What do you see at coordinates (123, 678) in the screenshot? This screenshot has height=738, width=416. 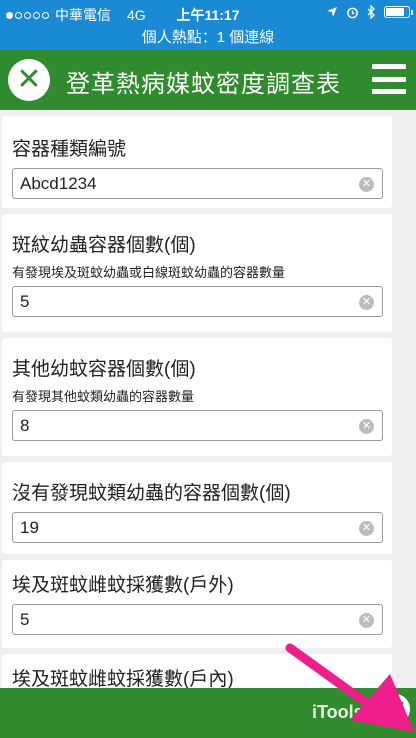 I see `field-label: 埃及斑蚊雌蚊採獲數(戶內)` at bounding box center [123, 678].